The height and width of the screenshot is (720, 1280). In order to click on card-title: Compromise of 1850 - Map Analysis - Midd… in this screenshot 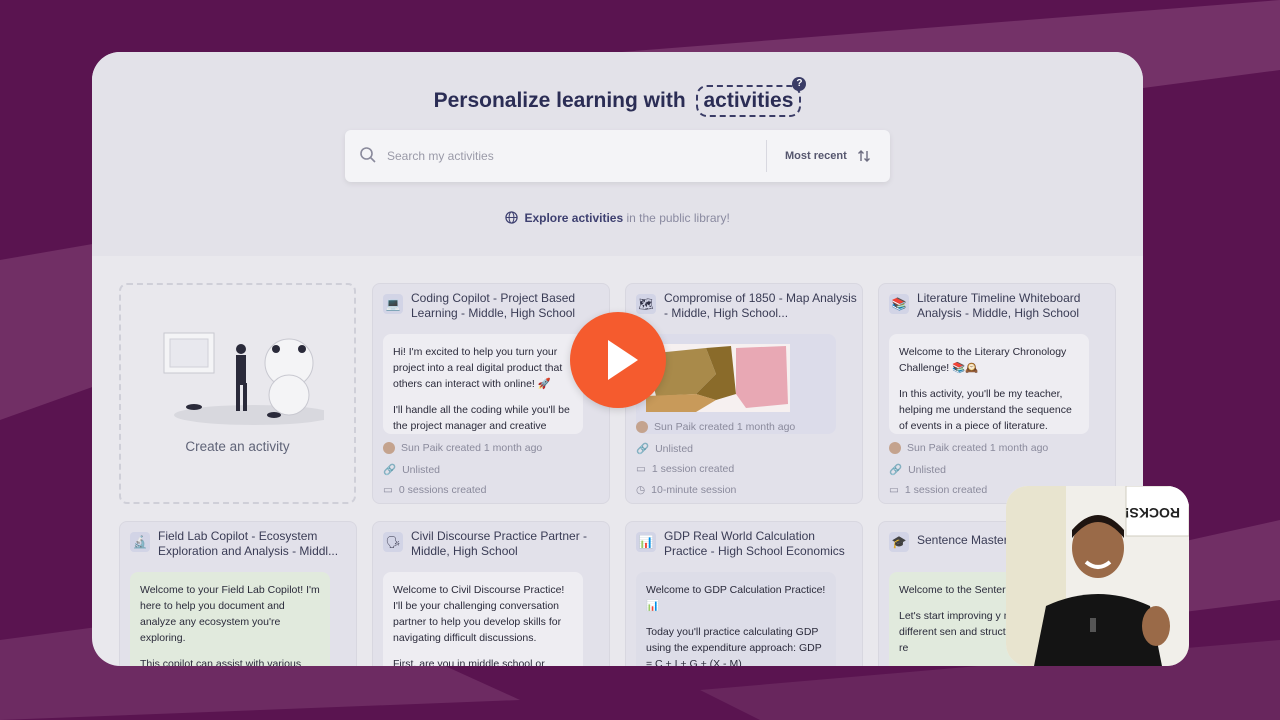, I will do `click(760, 305)`.